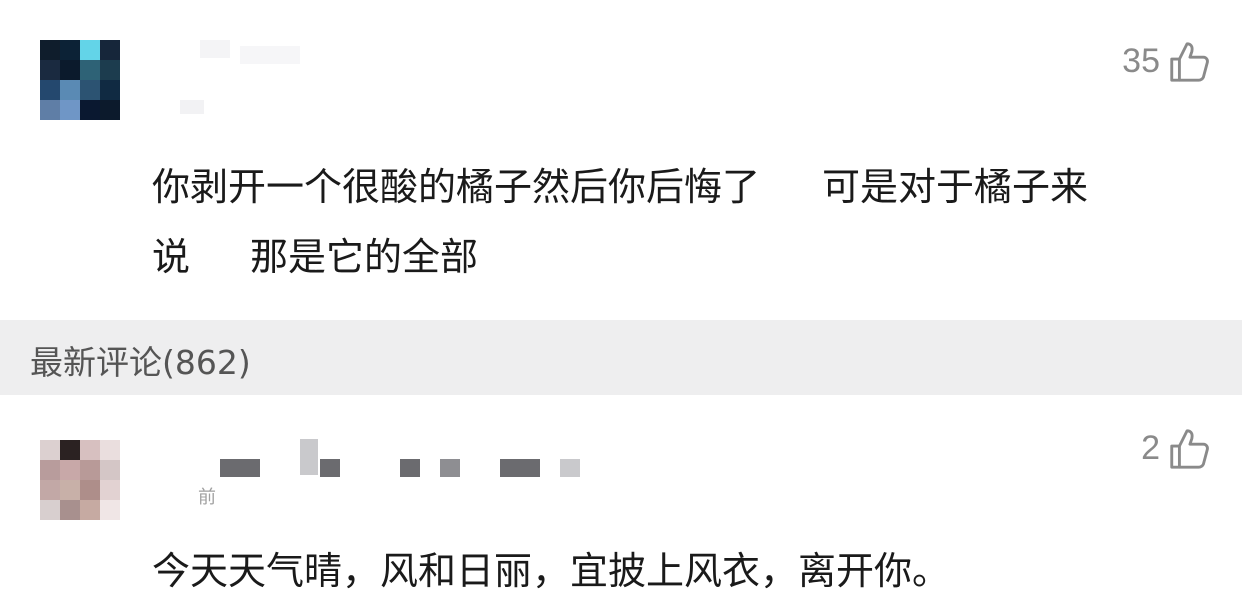 This screenshot has height=614, width=1242. Describe the element at coordinates (1167, 61) in the screenshot. I see `like-button: 35` at that location.